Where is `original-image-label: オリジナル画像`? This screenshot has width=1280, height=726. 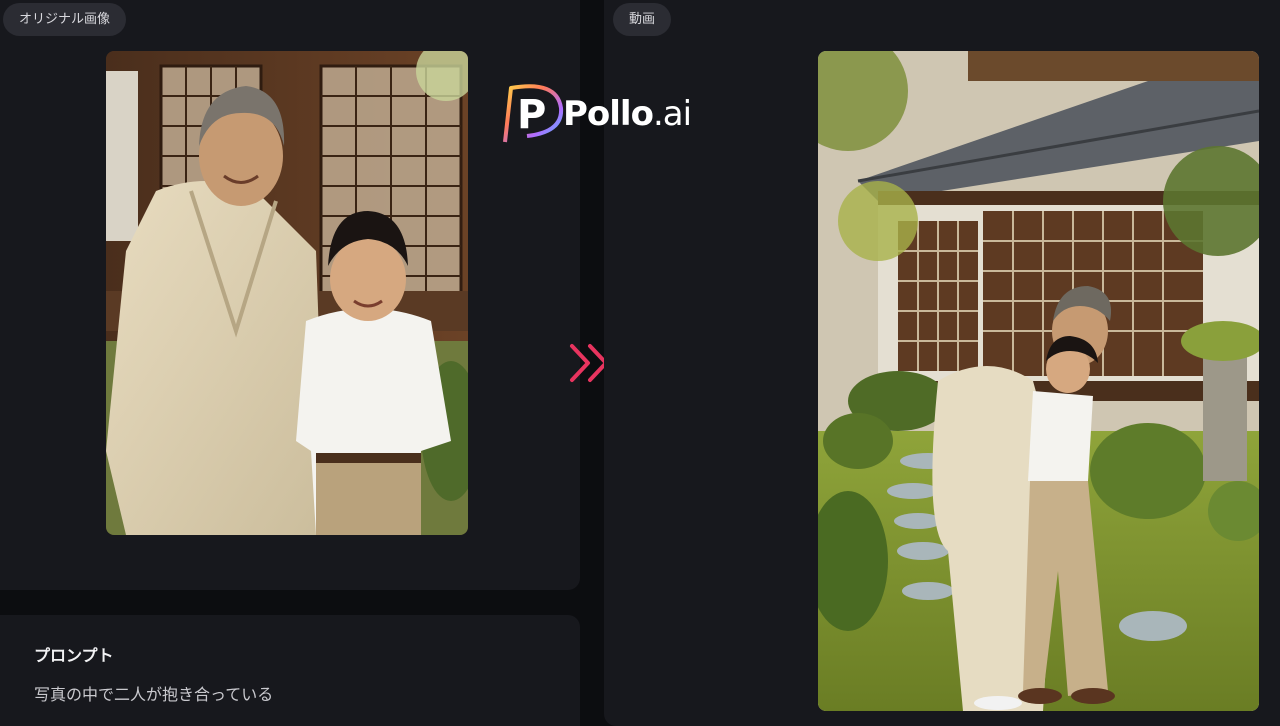 original-image-label: オリジナル画像 is located at coordinates (65, 19).